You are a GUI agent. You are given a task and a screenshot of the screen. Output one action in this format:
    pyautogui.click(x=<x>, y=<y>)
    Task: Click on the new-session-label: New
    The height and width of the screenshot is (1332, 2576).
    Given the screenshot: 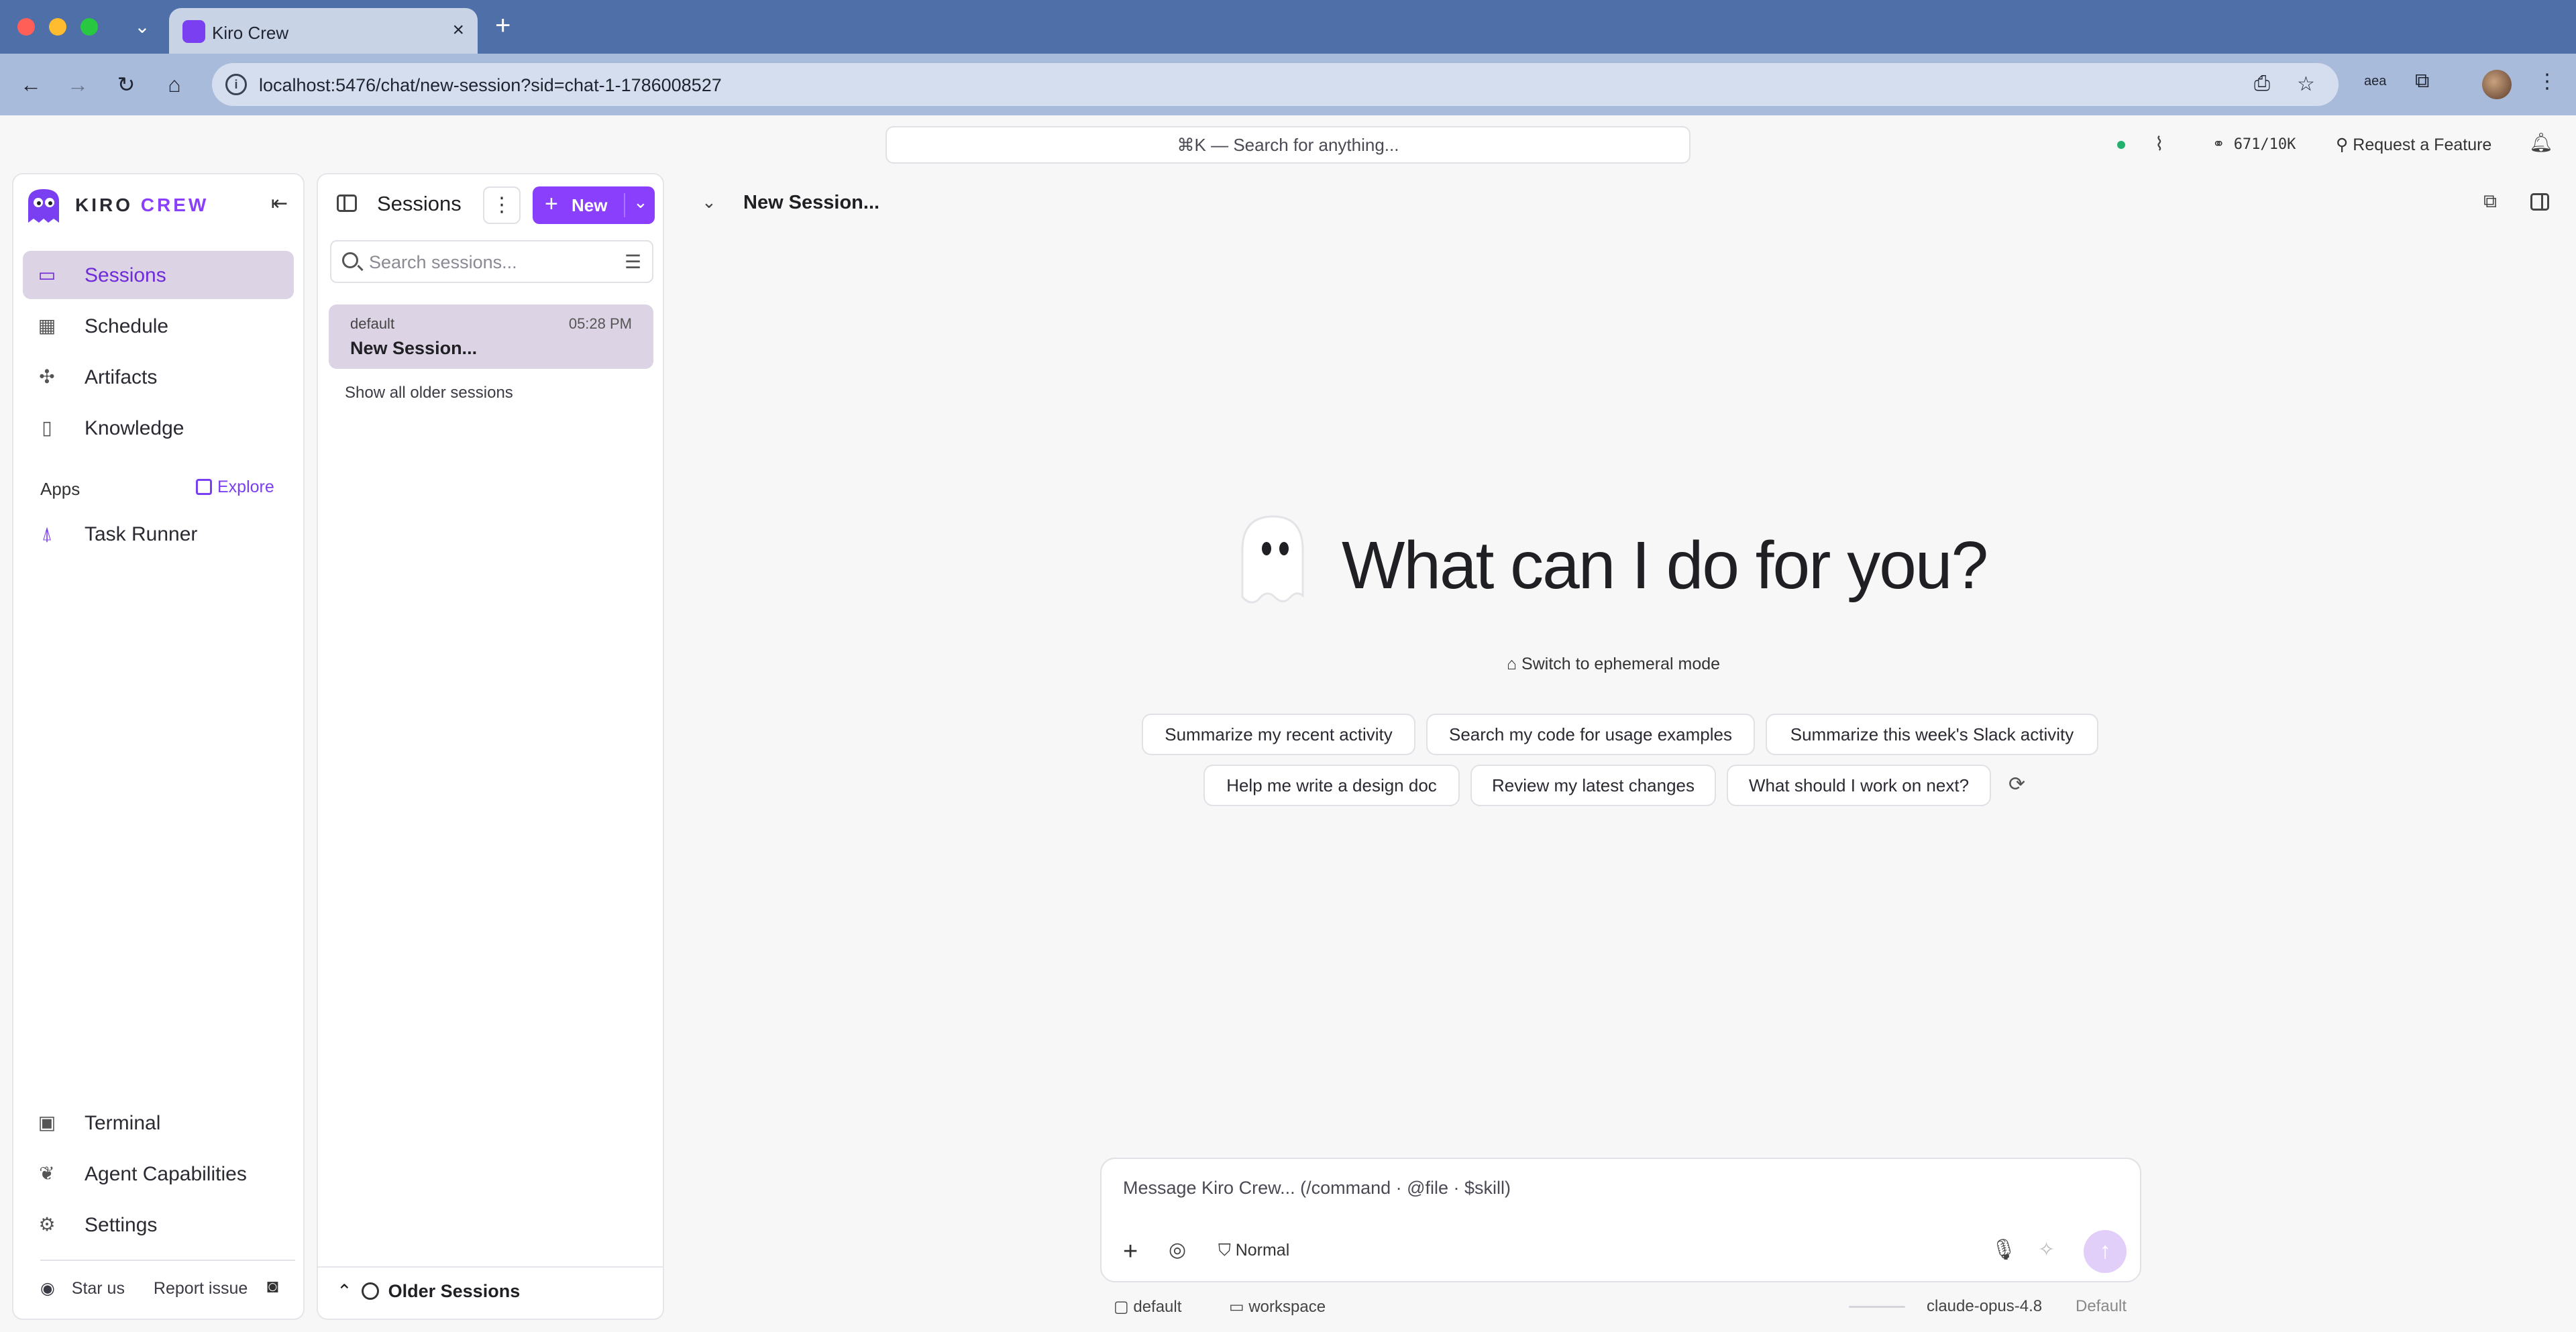 What is the action you would take?
    pyautogui.click(x=590, y=205)
    